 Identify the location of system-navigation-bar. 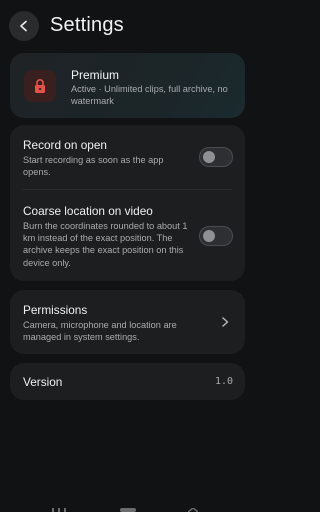
(128, 506).